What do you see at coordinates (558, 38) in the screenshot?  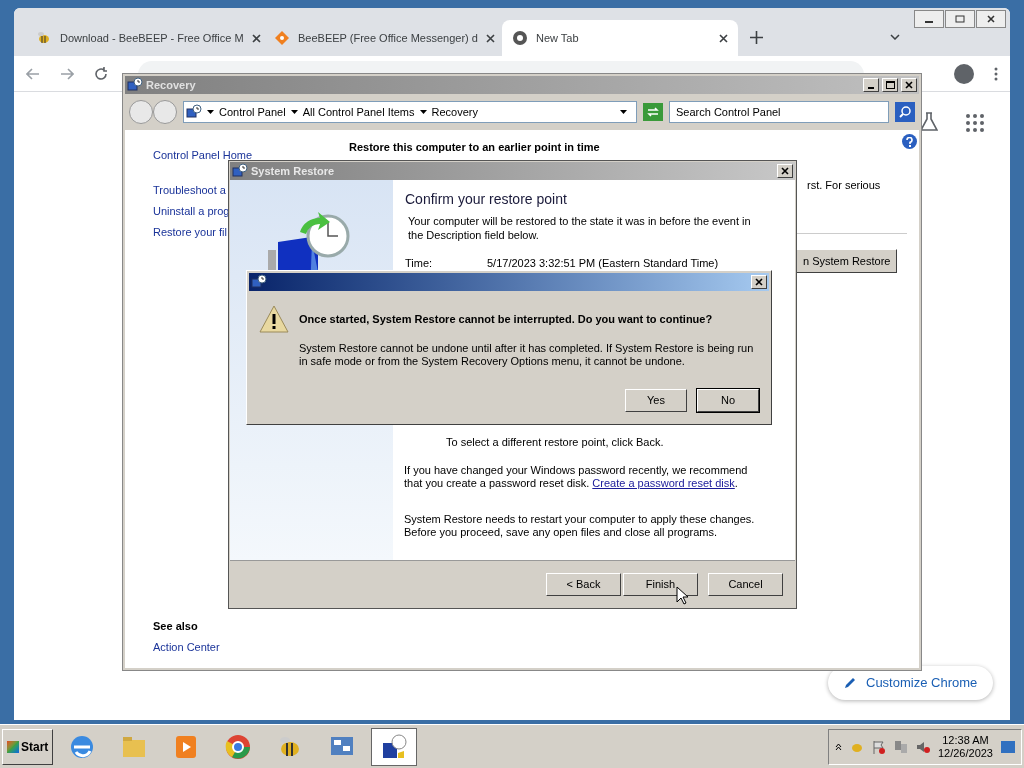 I see `tab-title: New Tab` at bounding box center [558, 38].